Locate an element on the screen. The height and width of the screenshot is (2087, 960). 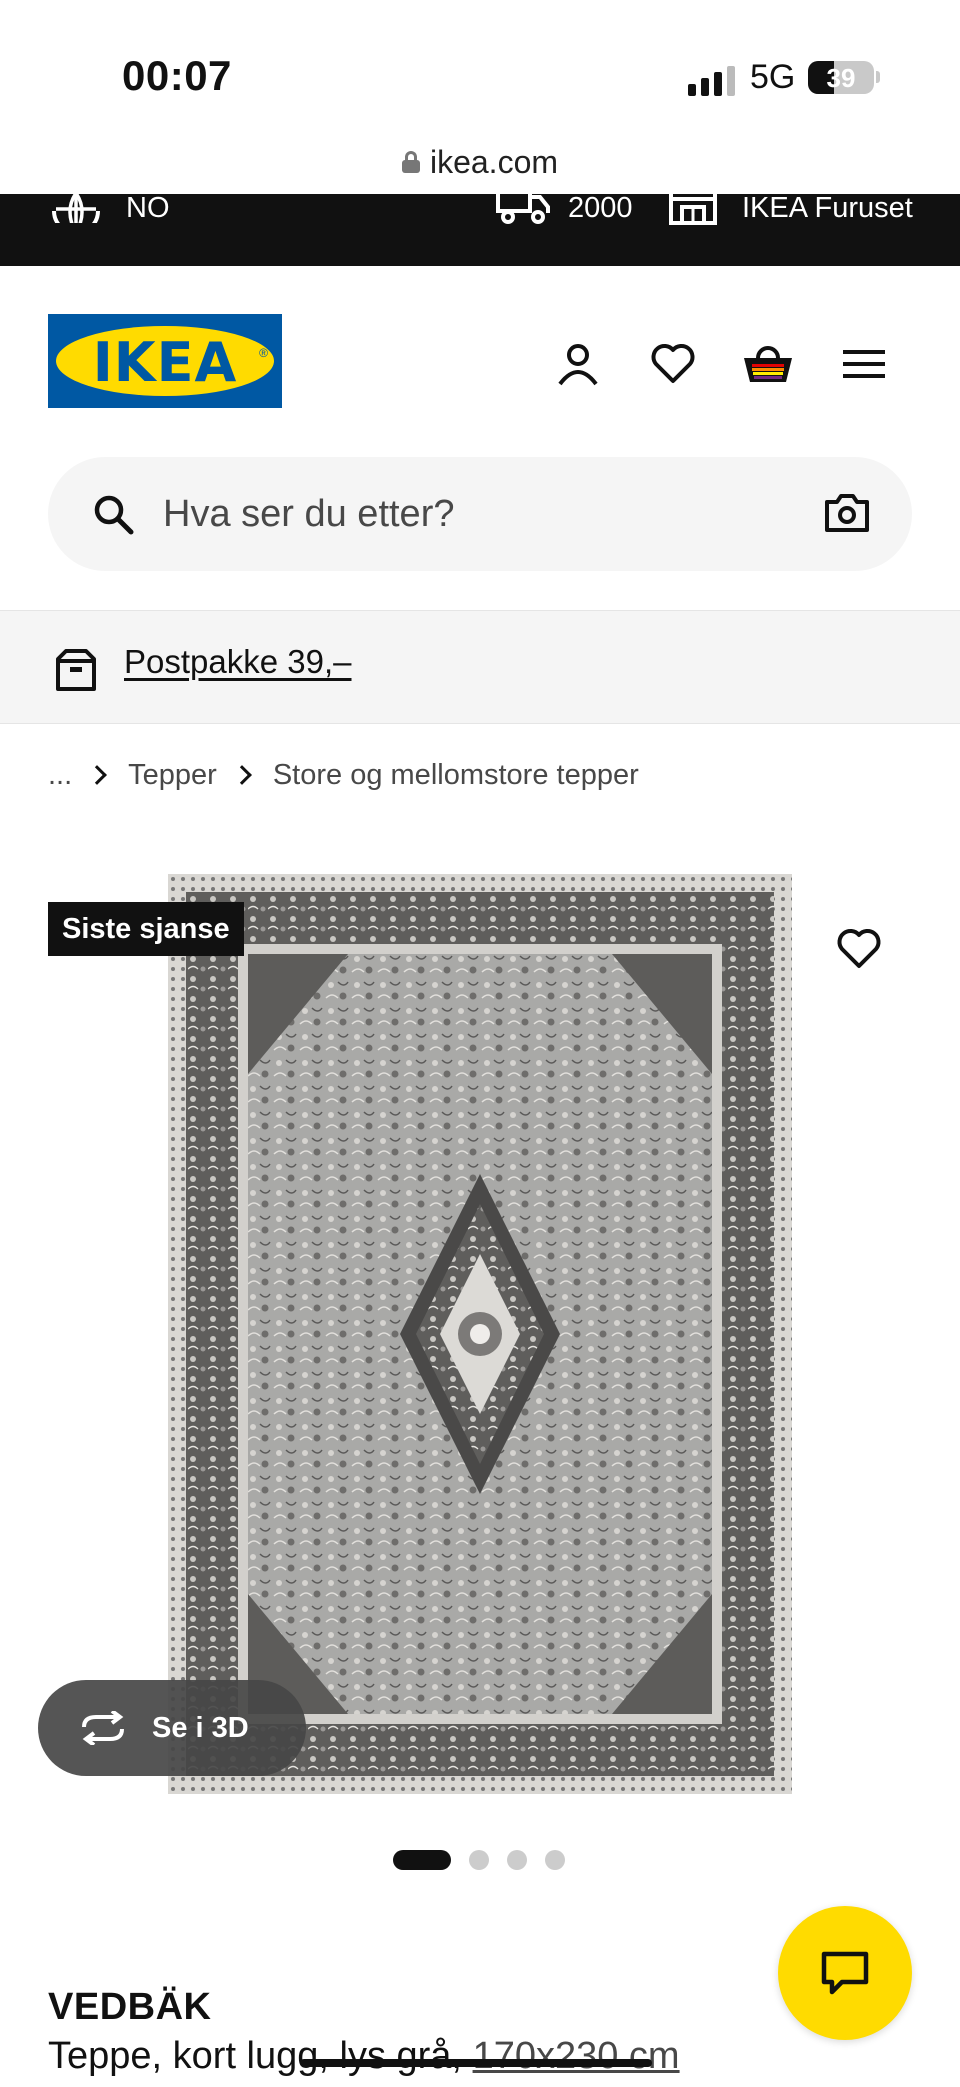
product-type: Teppe, kort lugg, lys grå, is located at coordinates (255, 2056).